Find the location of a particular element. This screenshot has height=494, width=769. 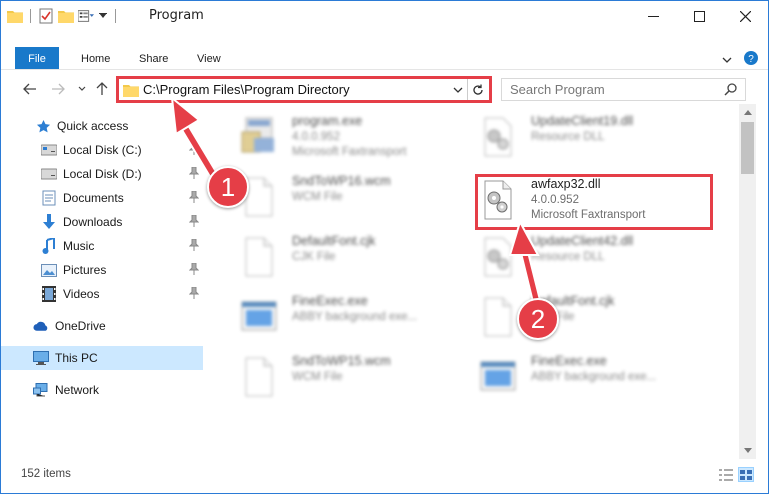

videos-icon is located at coordinates (49, 294).